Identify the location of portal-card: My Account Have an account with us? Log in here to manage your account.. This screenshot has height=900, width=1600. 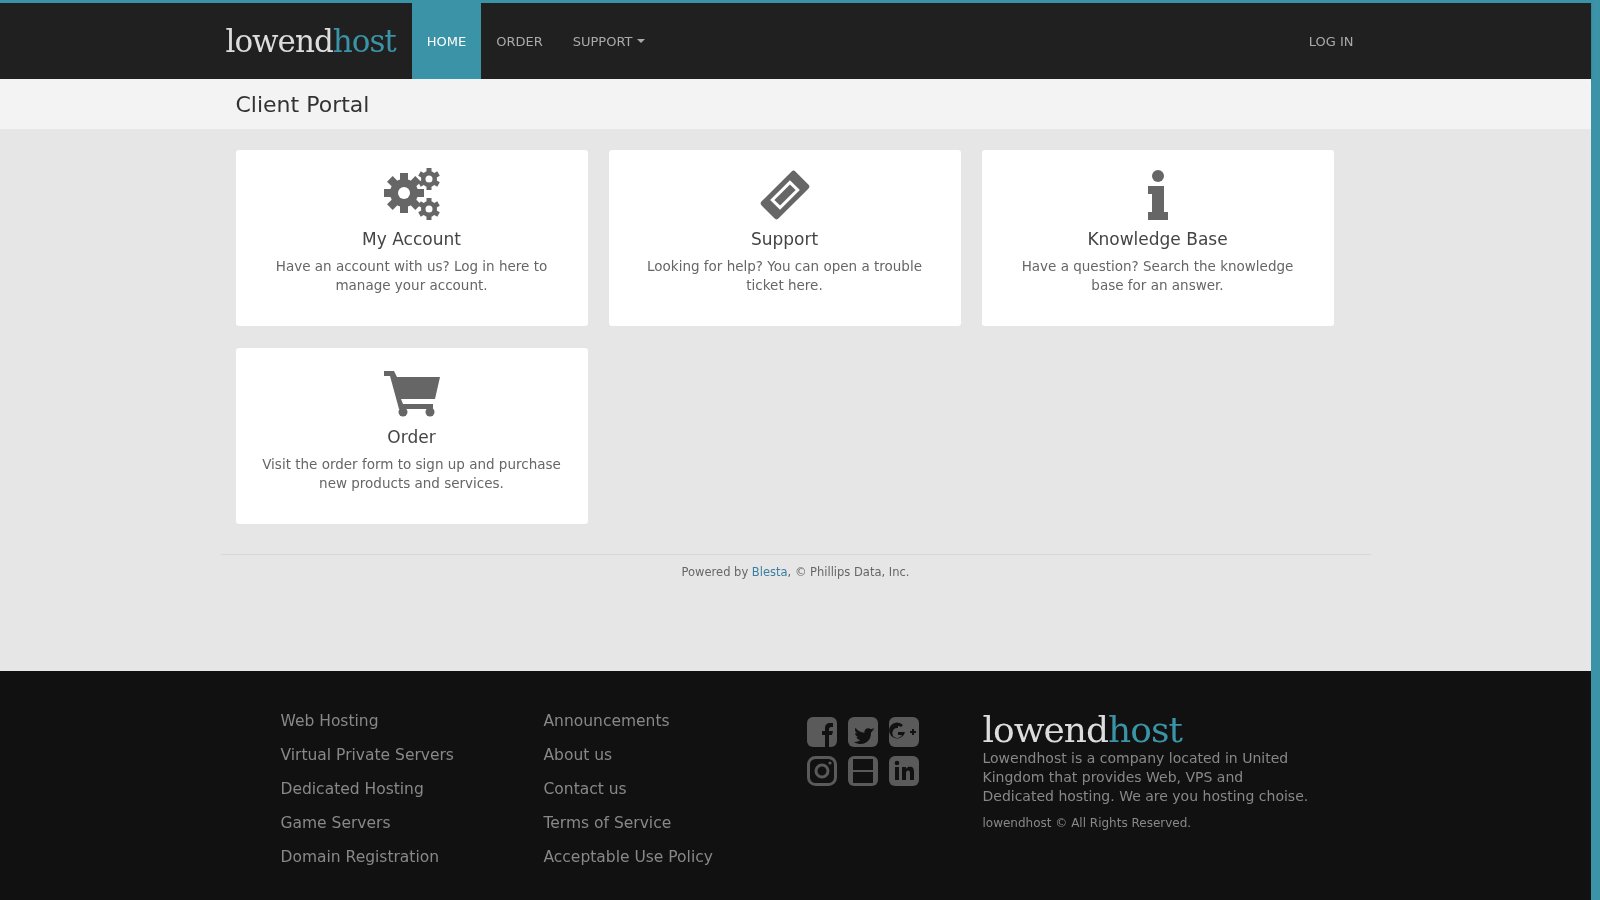
(411, 238).